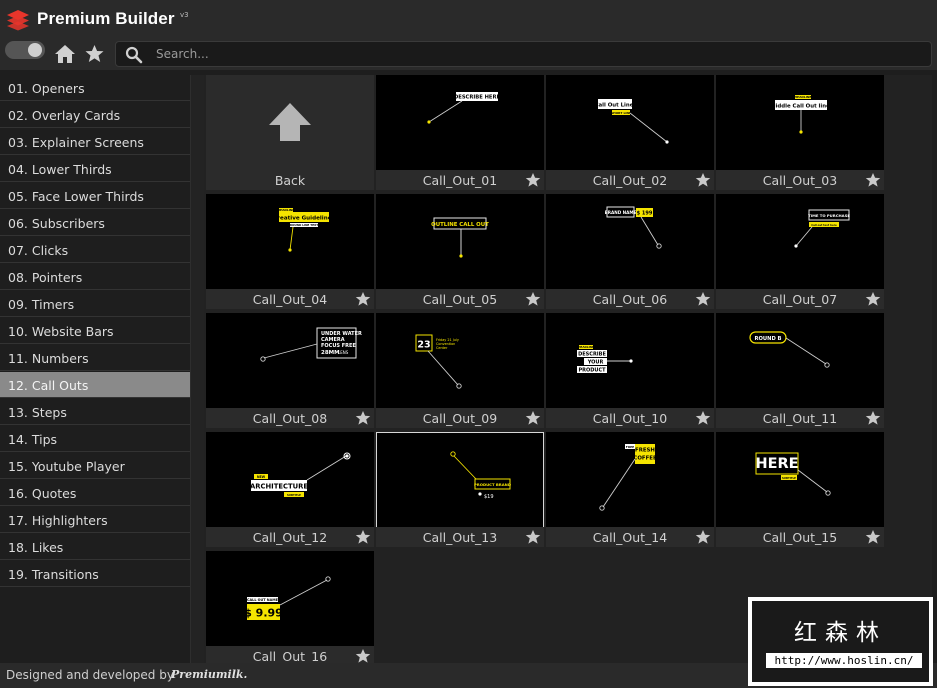 The image size is (937, 688). What do you see at coordinates (95, 358) in the screenshot?
I see `sidebar-item-numbers: 11. Numbers` at bounding box center [95, 358].